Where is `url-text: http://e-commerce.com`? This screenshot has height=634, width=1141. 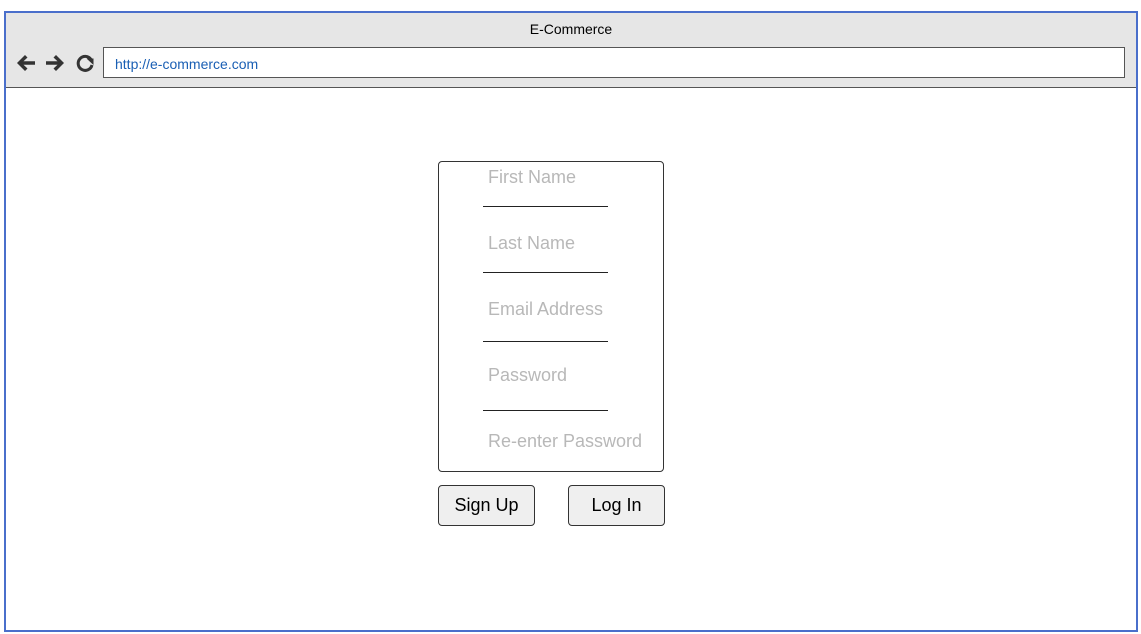 url-text: http://e-commerce.com is located at coordinates (187, 64).